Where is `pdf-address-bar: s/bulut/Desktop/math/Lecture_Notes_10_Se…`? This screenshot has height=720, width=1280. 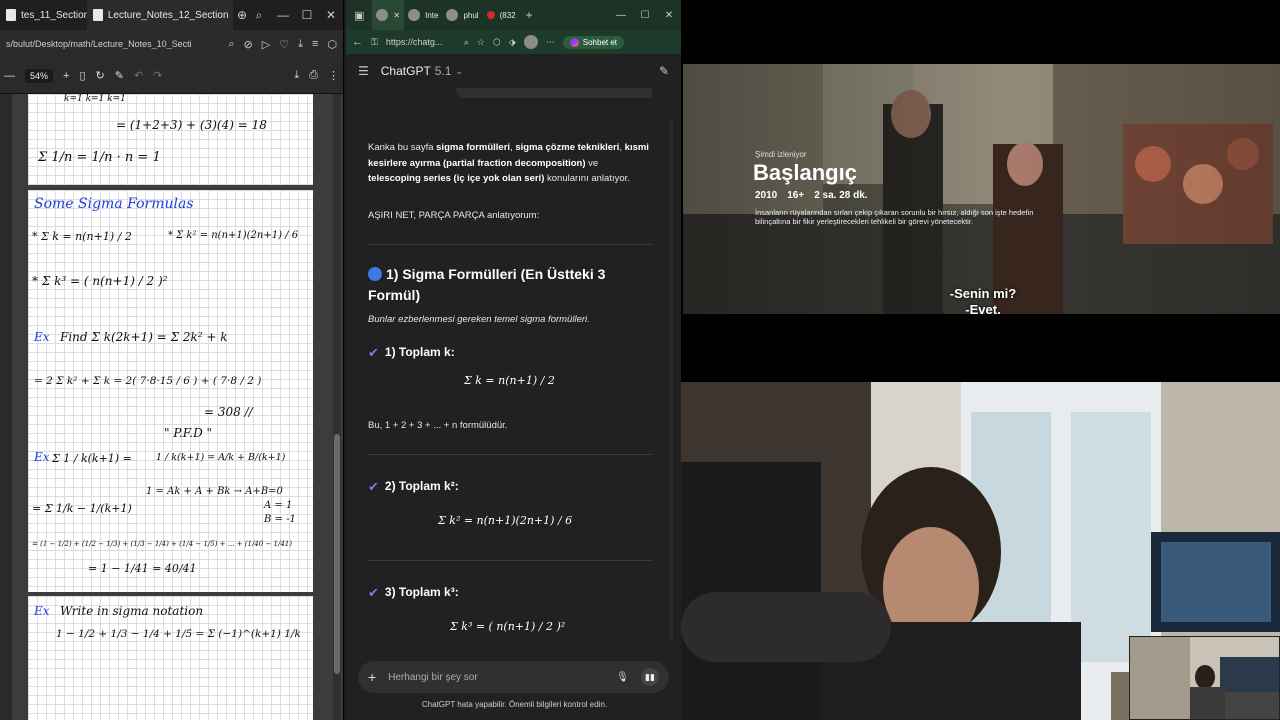 pdf-address-bar: s/bulut/Desktop/math/Lecture_Notes_10_Se… is located at coordinates (171, 44).